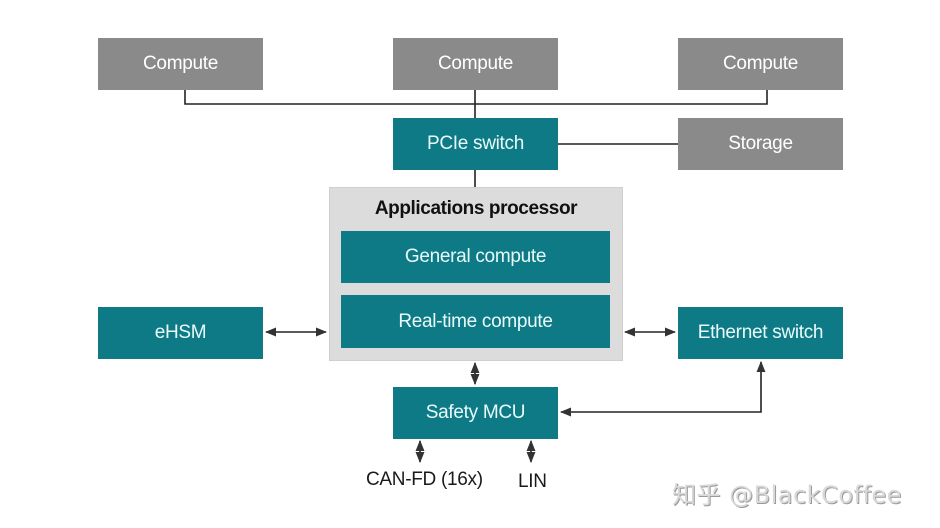  I want to click on compute-node-1: Compute, so click(180, 64).